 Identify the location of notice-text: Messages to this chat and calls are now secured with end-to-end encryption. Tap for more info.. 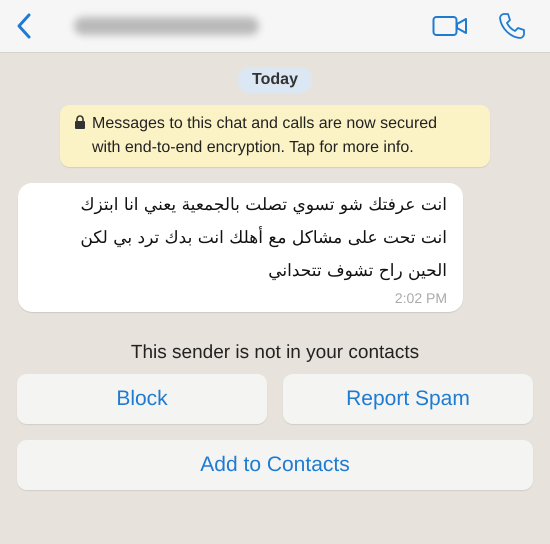
(265, 136).